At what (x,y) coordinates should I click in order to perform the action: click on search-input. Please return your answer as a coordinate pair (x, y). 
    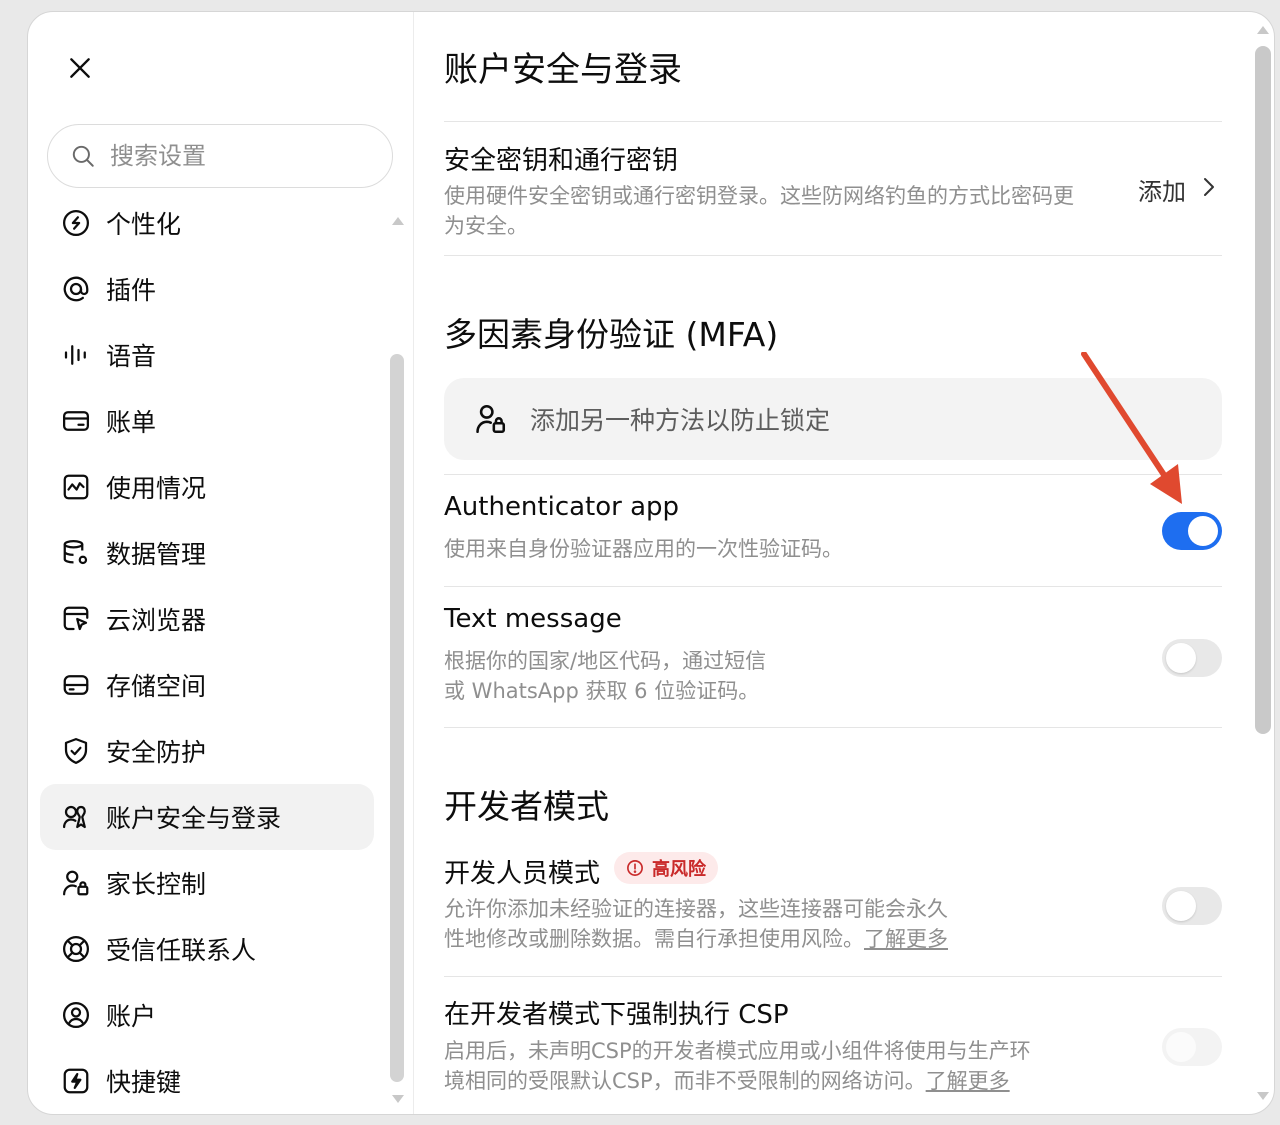
    Looking at the image, I should click on (240, 156).